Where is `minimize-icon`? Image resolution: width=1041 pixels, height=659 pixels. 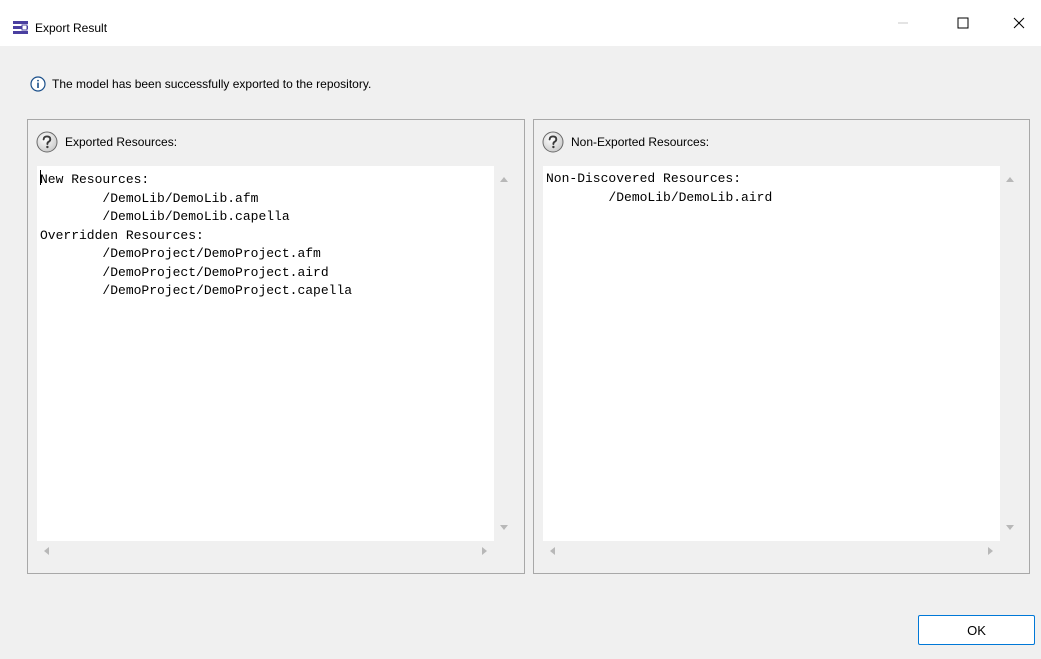 minimize-icon is located at coordinates (903, 23).